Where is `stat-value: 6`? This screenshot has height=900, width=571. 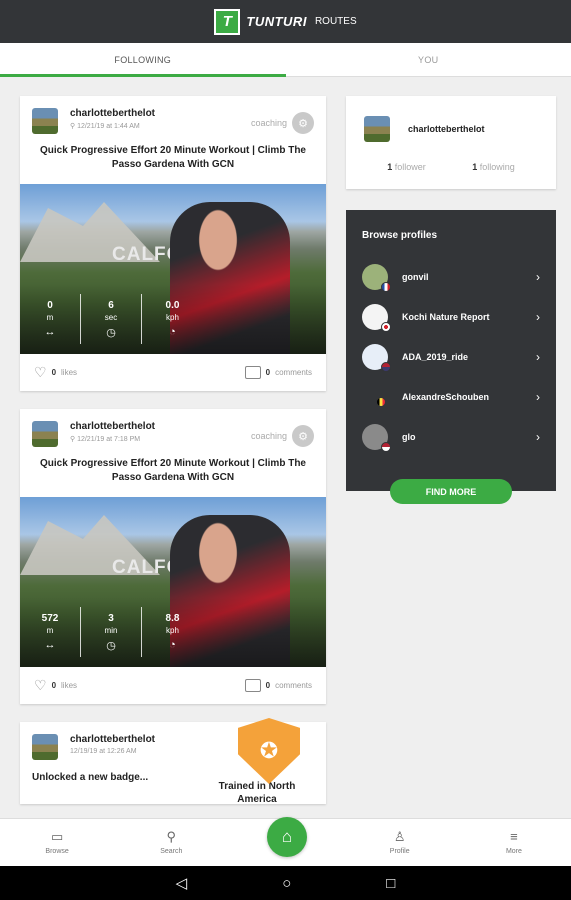 stat-value: 6 is located at coordinates (111, 305).